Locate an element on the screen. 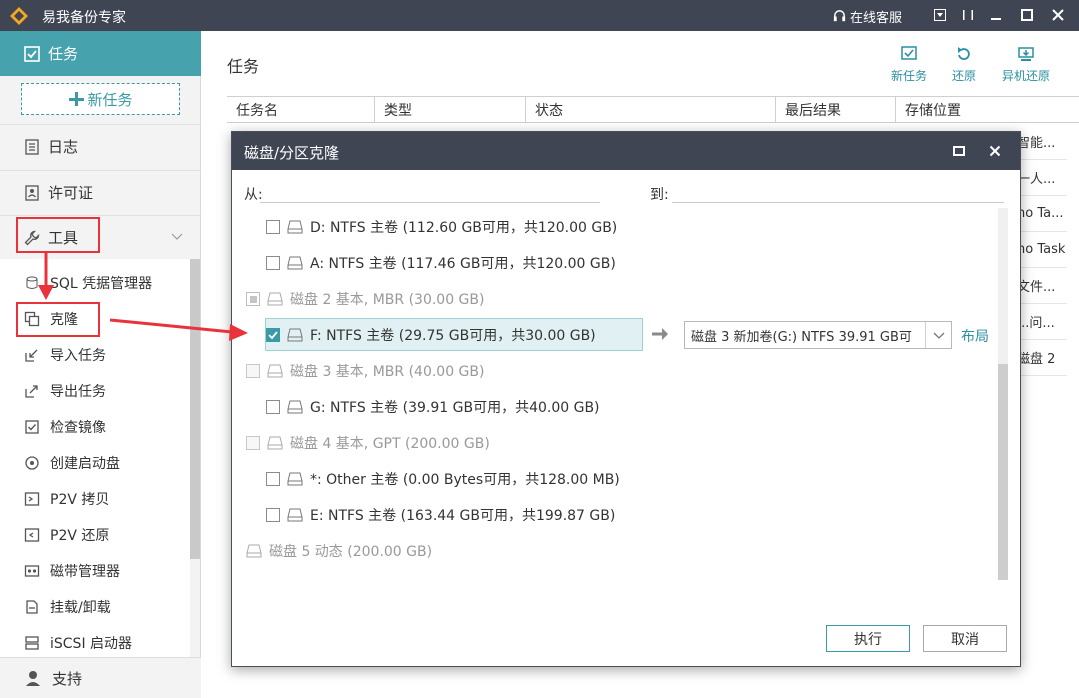  toolbar-new-task-button: 新任务 is located at coordinates (909, 64).